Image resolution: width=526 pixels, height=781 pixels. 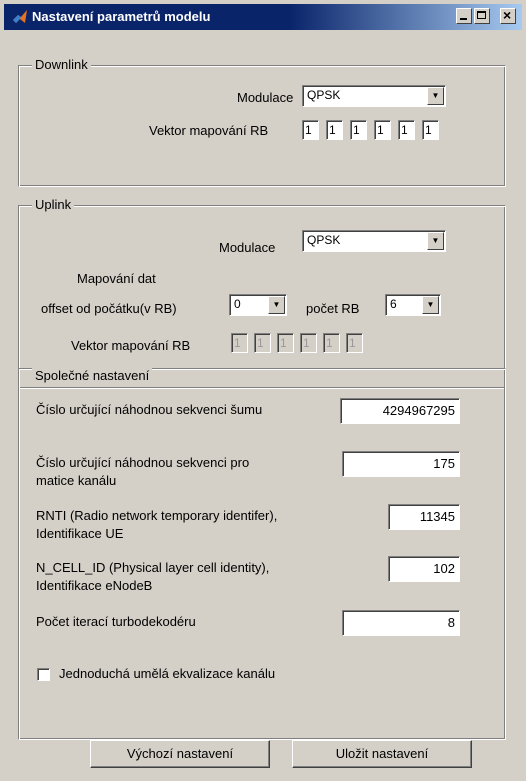 I want to click on downlink-modulation-label: Modulace, so click(x=265, y=97).